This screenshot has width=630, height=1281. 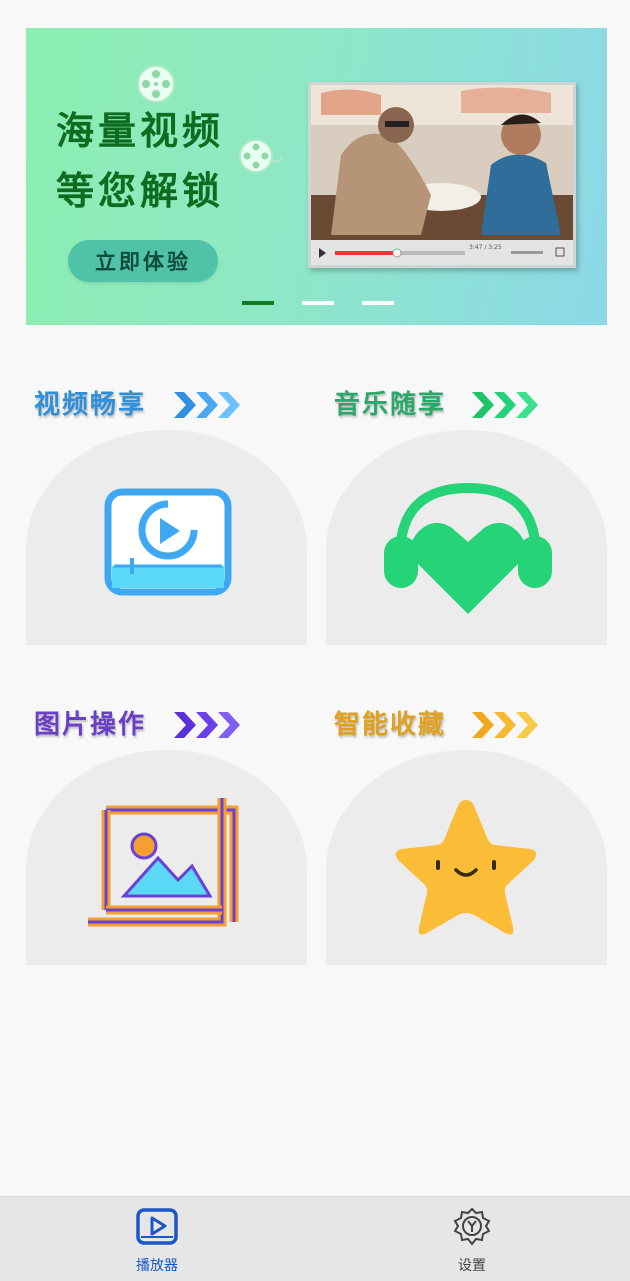 I want to click on video-still-image, so click(x=442, y=175).